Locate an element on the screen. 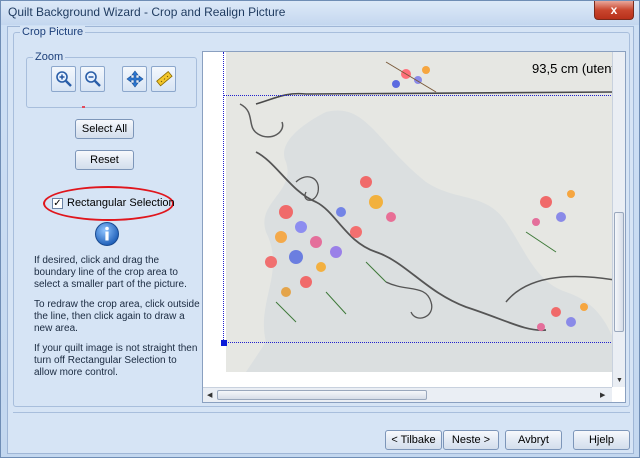 The image size is (640, 458). horizontal-scrollbar: ◀ ▶ is located at coordinates (407, 394).